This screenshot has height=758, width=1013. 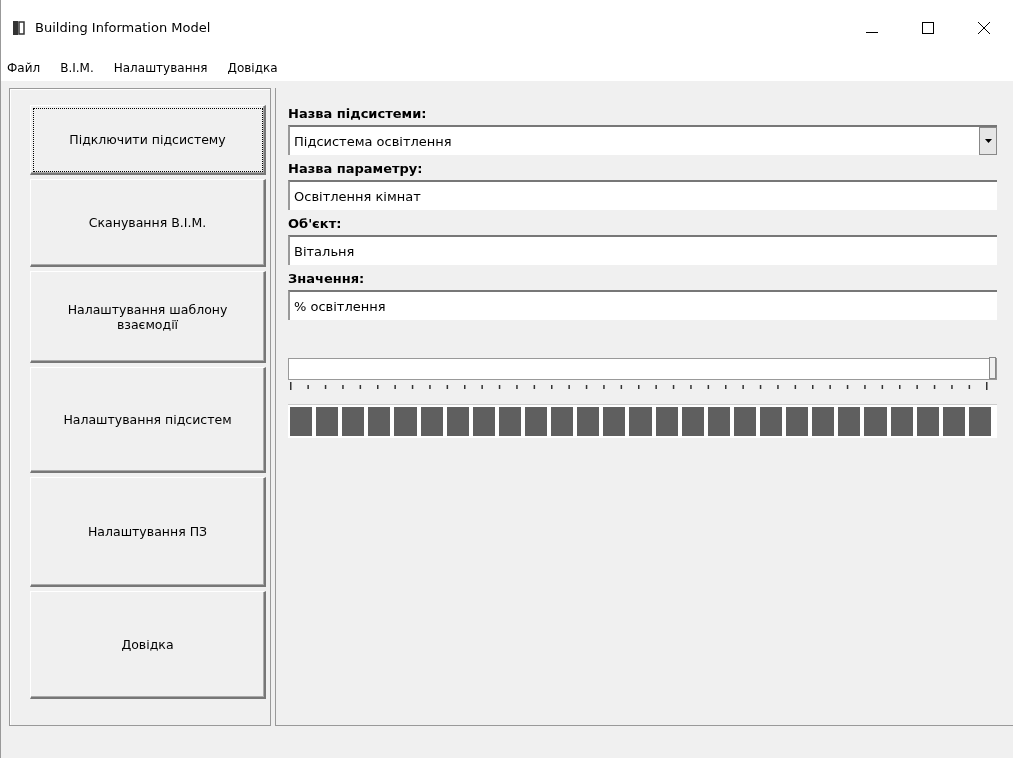 What do you see at coordinates (252, 68) in the screenshot?
I see `menu-item: Довідка` at bounding box center [252, 68].